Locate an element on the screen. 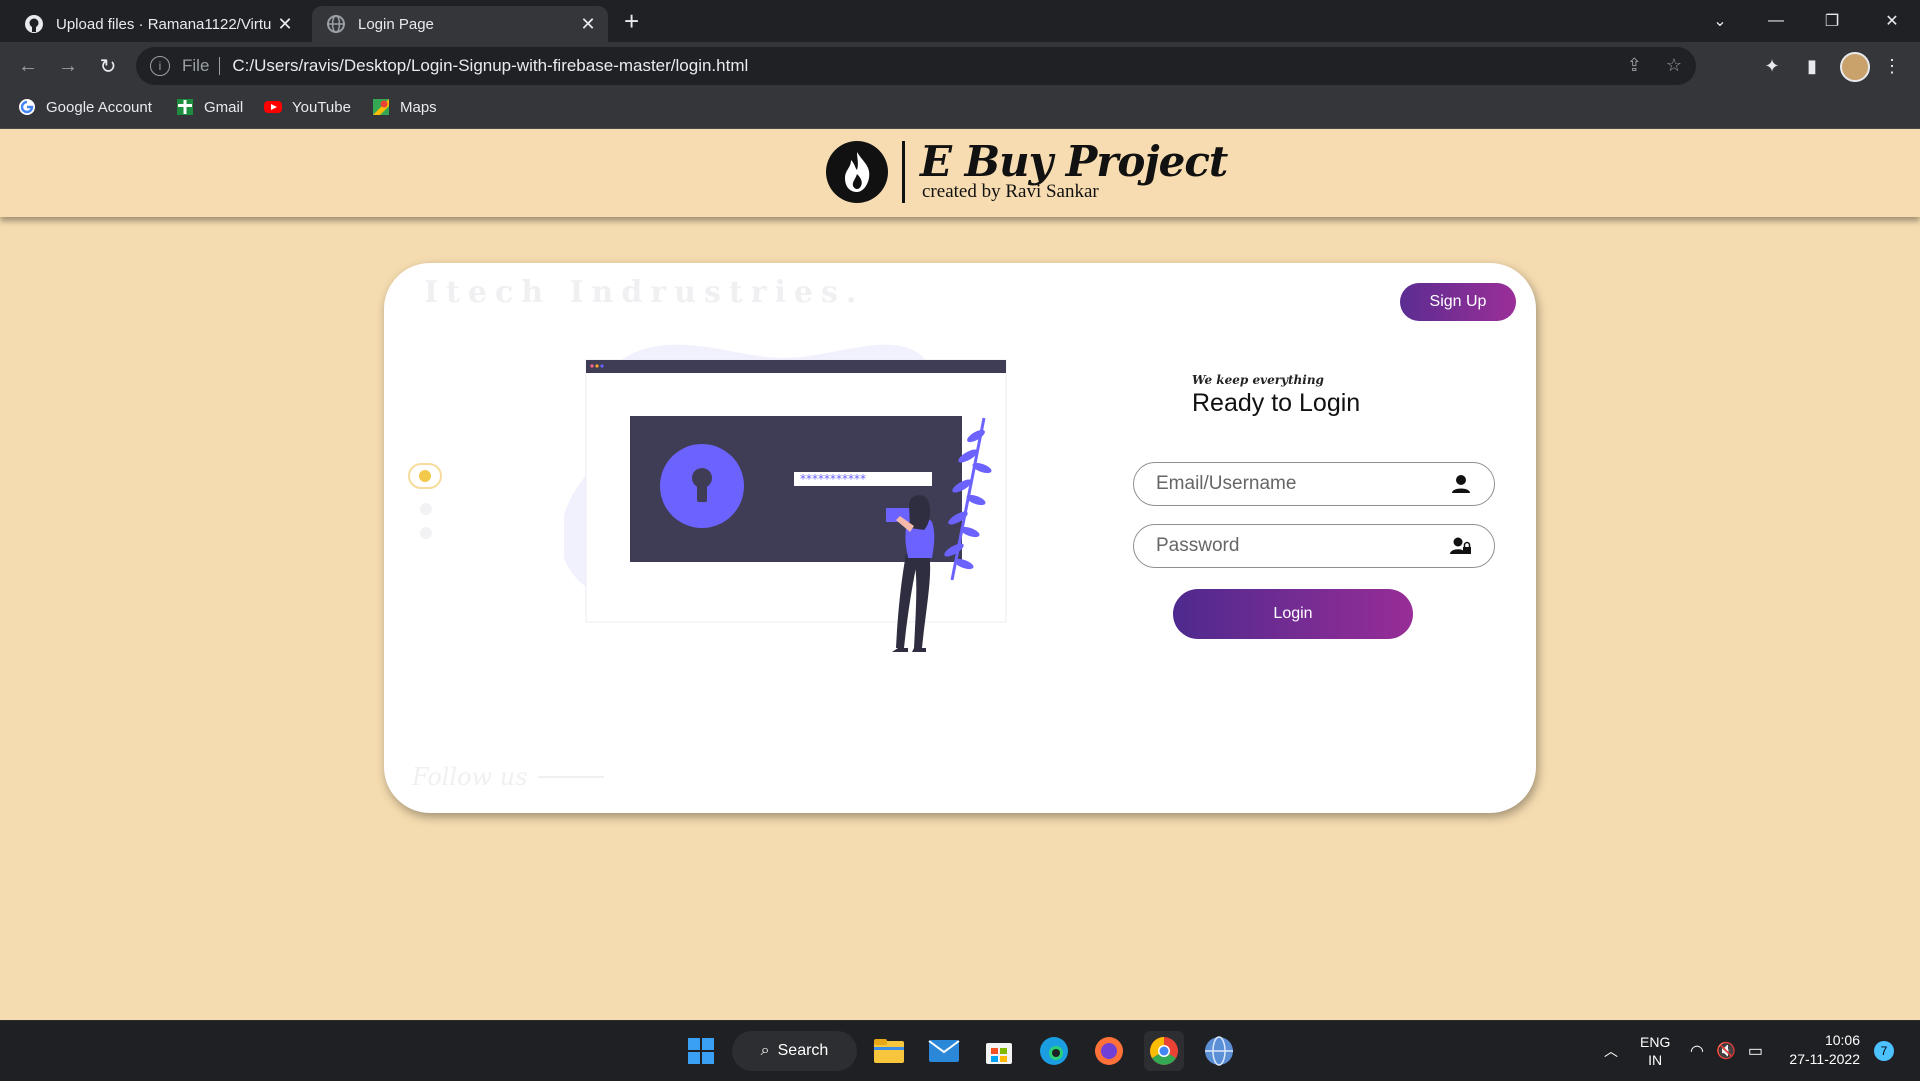  new-tab-icon: + is located at coordinates (631, 21).